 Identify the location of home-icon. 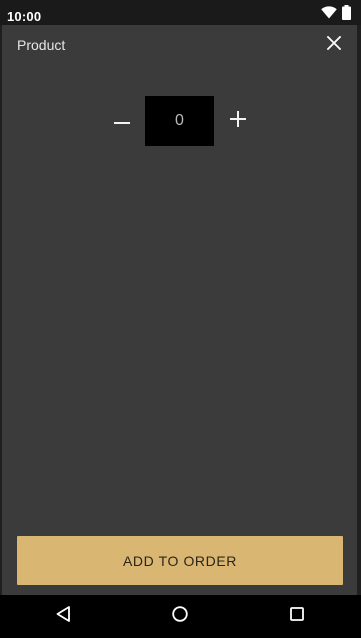
(180, 616).